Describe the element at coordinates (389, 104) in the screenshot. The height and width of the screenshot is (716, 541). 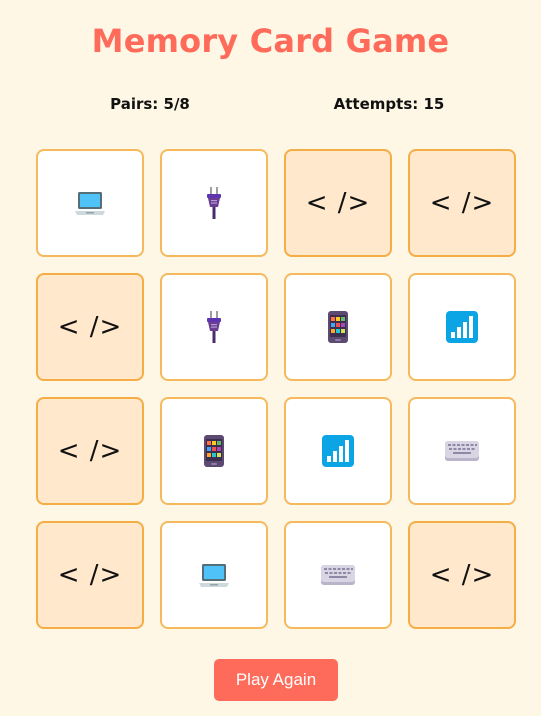
I see `attempts-counter: Attempts: 15` at that location.